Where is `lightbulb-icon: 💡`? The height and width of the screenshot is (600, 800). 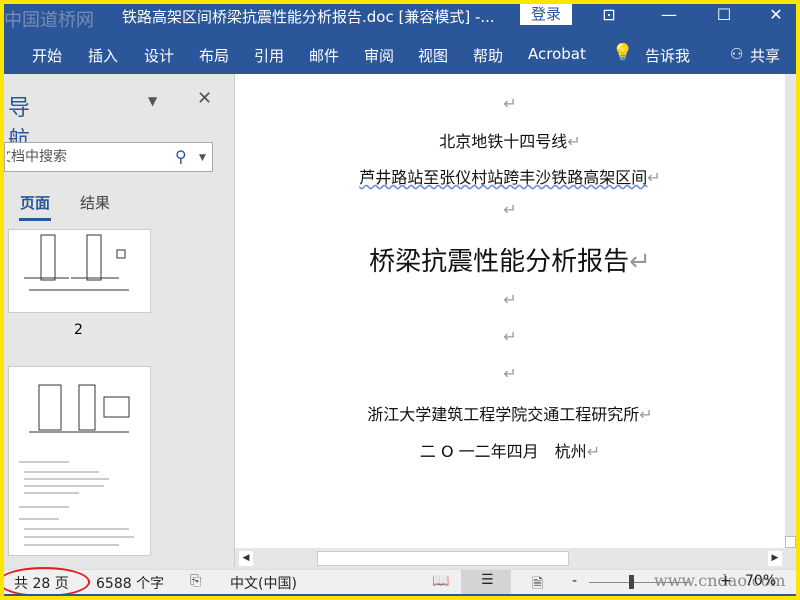 lightbulb-icon: 💡 is located at coordinates (622, 53).